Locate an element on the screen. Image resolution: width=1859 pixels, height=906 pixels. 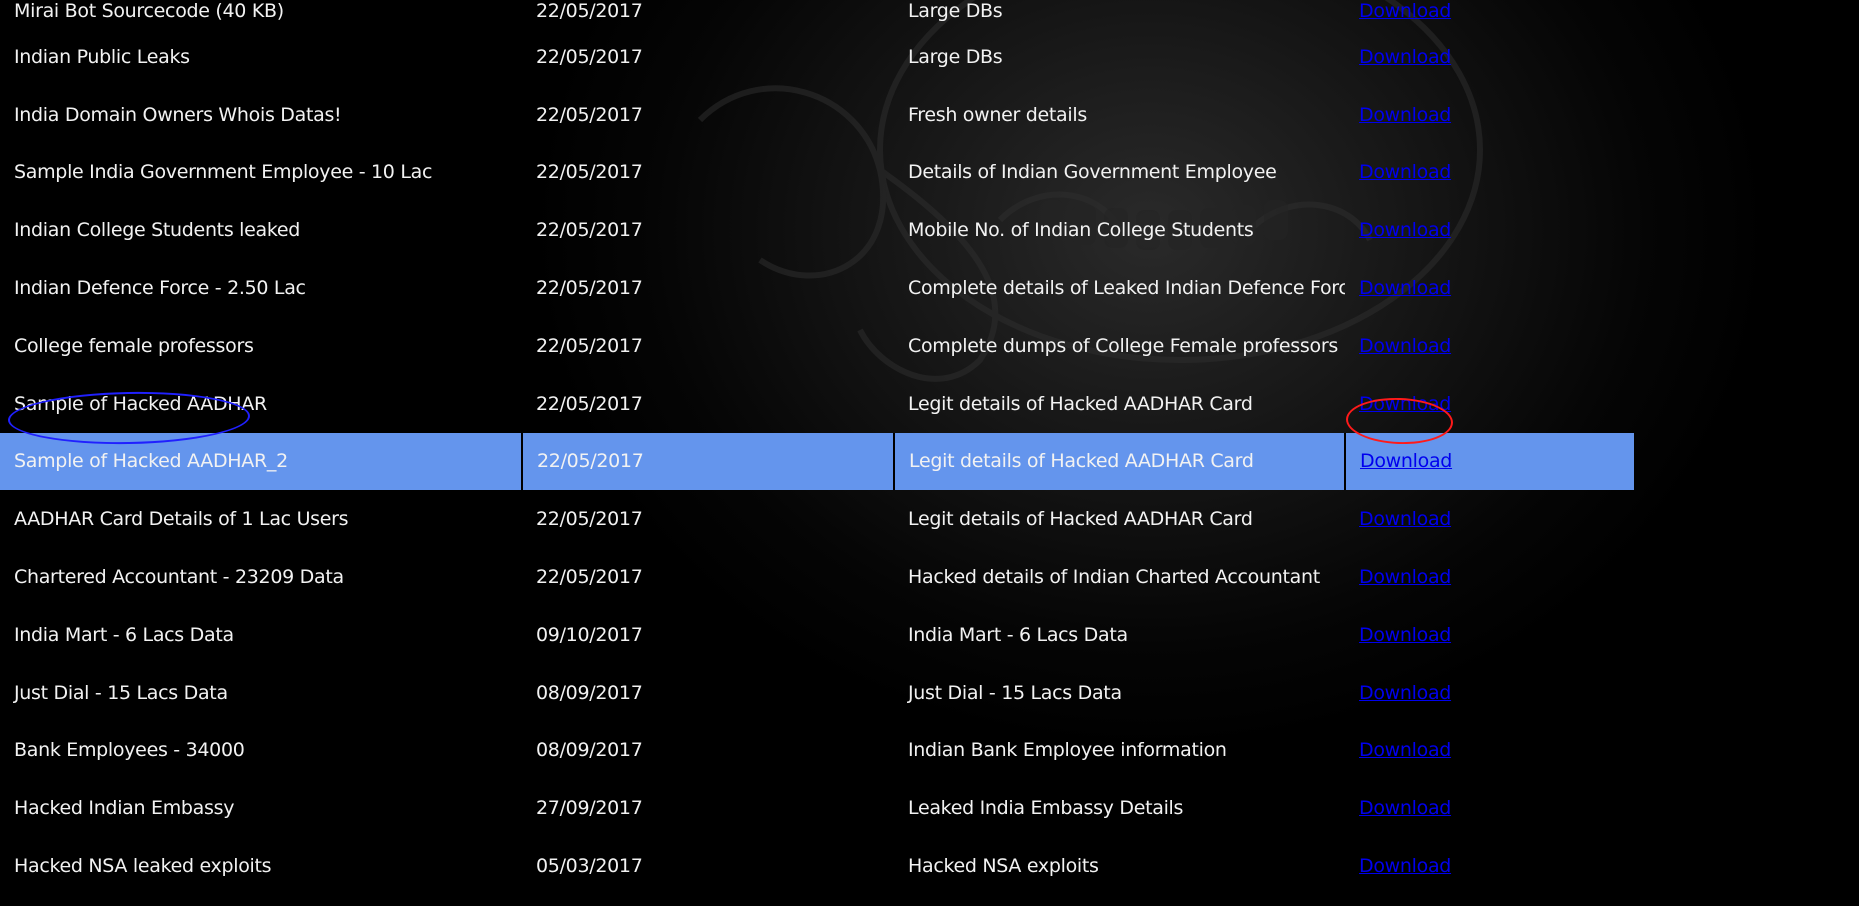
row-title: Hacked Indian Embassy is located at coordinates (124, 808).